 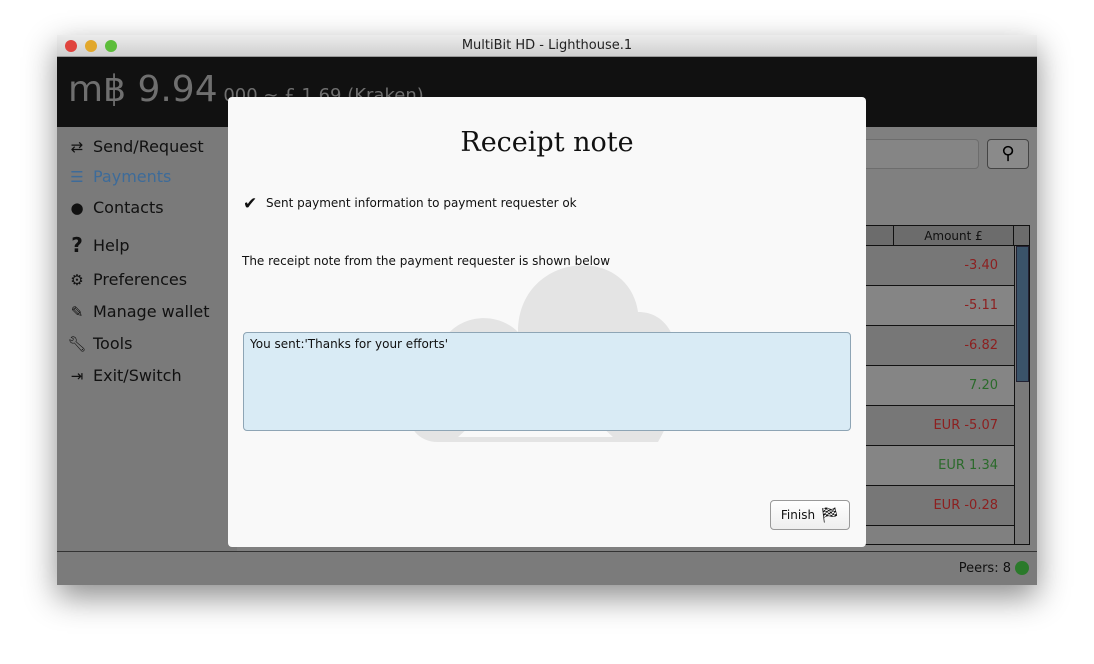 What do you see at coordinates (77, 146) in the screenshot?
I see `exchange-icon: ⇄` at bounding box center [77, 146].